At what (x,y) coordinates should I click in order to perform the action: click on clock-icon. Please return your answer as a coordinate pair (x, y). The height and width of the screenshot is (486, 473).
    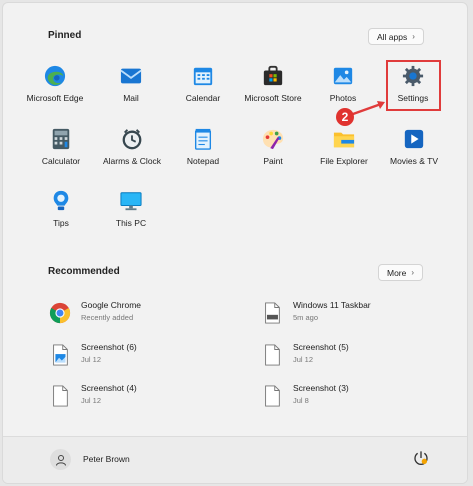
    Looking at the image, I should click on (132, 139).